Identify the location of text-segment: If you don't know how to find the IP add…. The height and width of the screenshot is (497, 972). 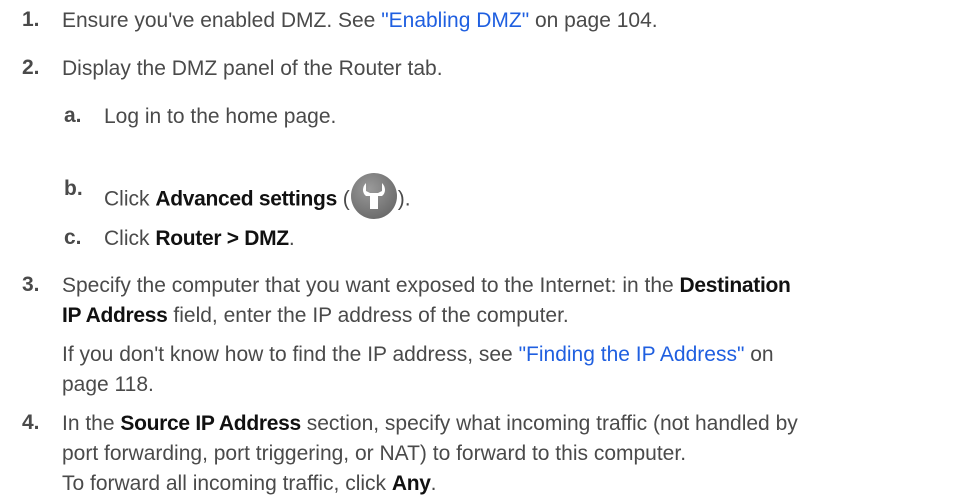
(290, 354).